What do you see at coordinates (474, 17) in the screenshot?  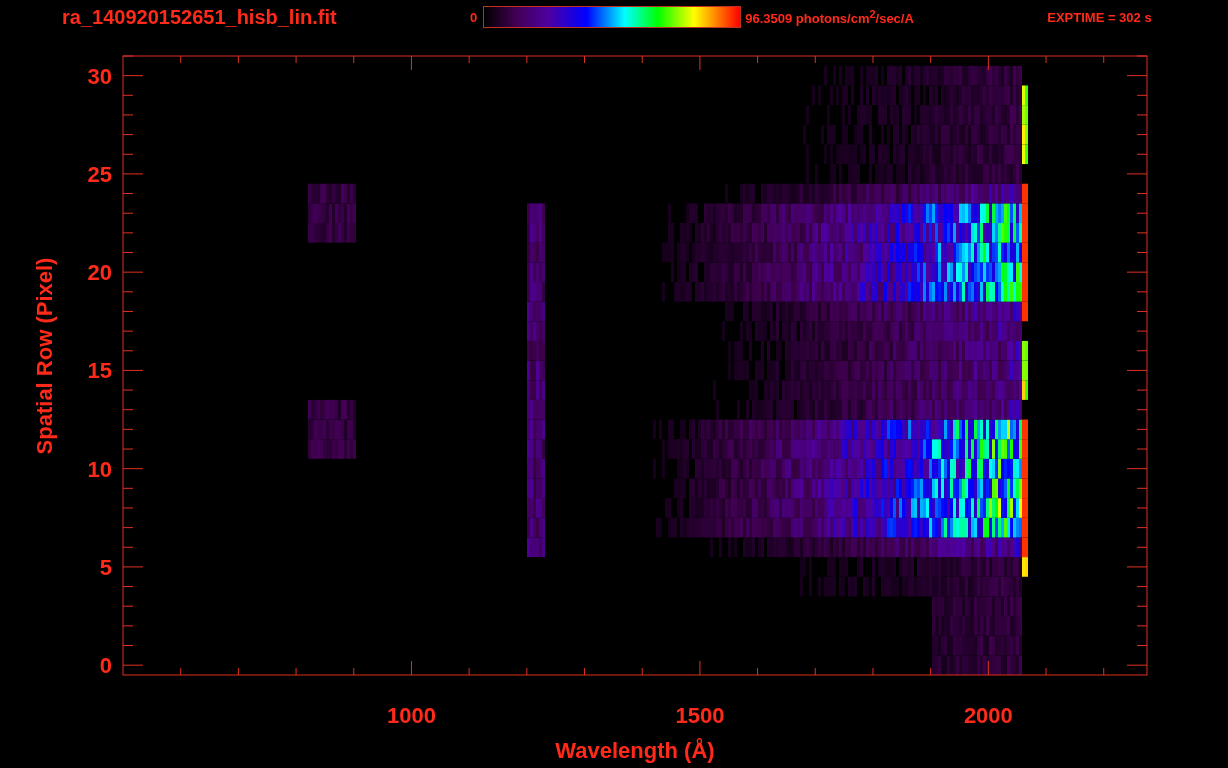 I see `colorbar-min-label: 0` at bounding box center [474, 17].